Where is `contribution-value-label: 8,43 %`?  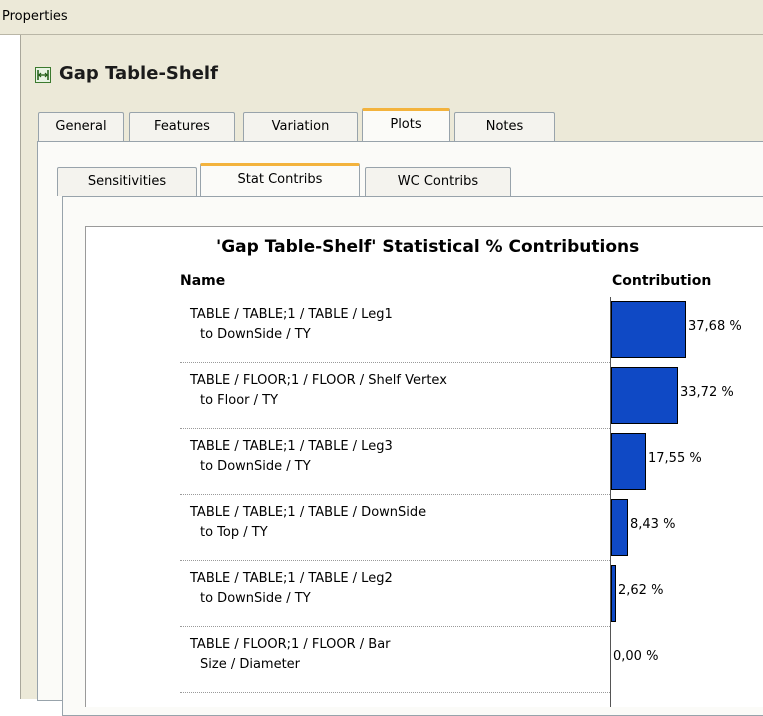
contribution-value-label: 8,43 % is located at coordinates (653, 524).